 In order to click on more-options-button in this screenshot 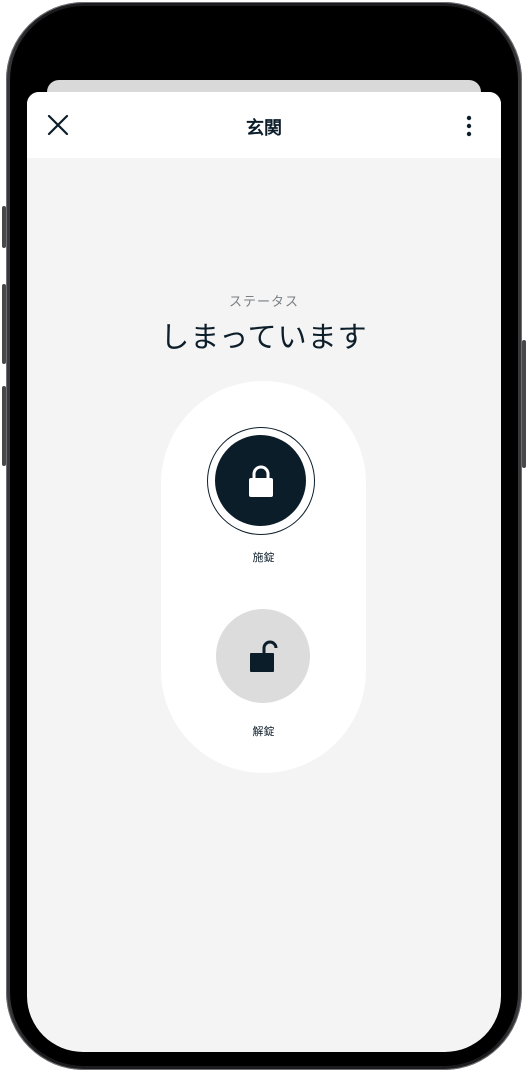, I will do `click(469, 126)`.